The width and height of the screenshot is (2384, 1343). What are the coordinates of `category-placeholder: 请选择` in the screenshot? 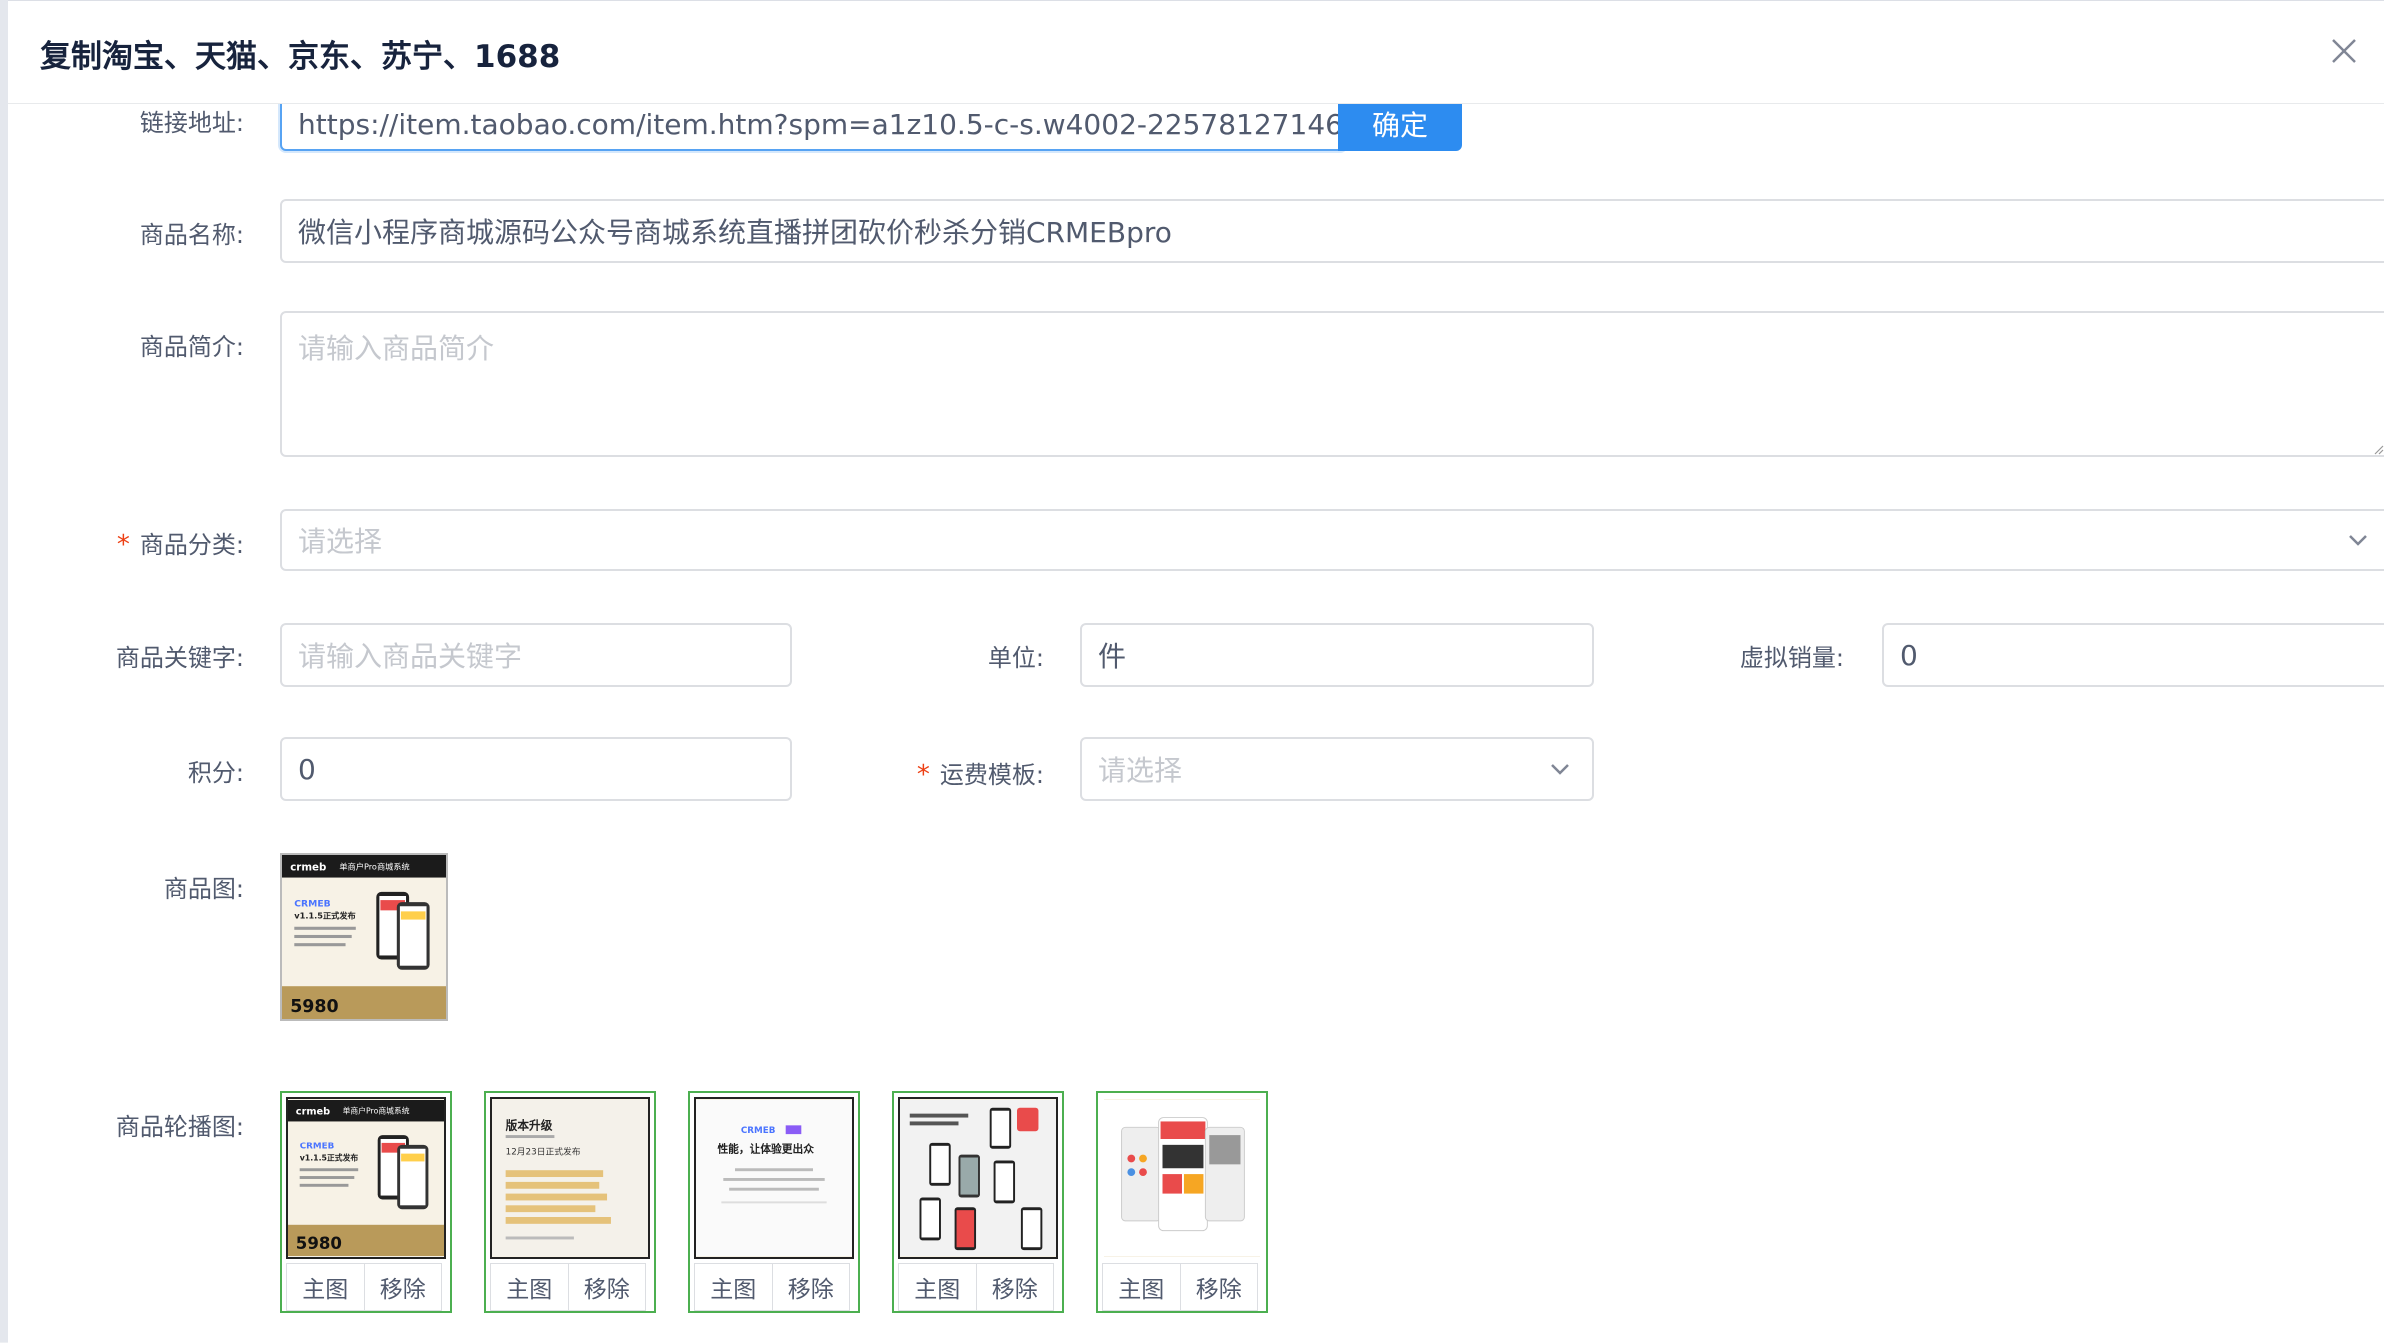 It's located at (340, 541).